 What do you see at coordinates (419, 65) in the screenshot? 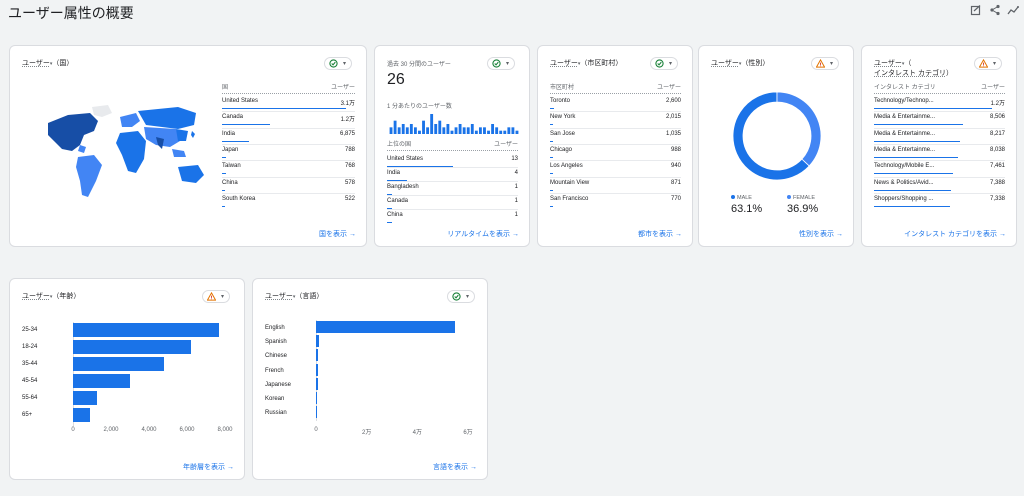
I see `realtime-label: 過去 30 分間のユーザー` at bounding box center [419, 65].